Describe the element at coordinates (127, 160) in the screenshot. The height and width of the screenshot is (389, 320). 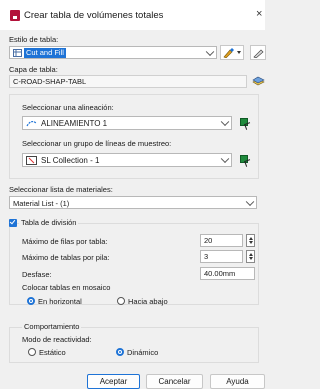
I see `sample-lines-dropdown: SL Collection - 1` at that location.